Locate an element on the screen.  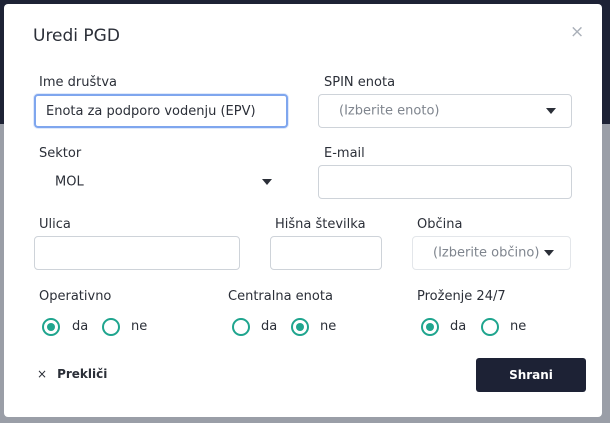
street-label: Ulica is located at coordinates (55, 224).